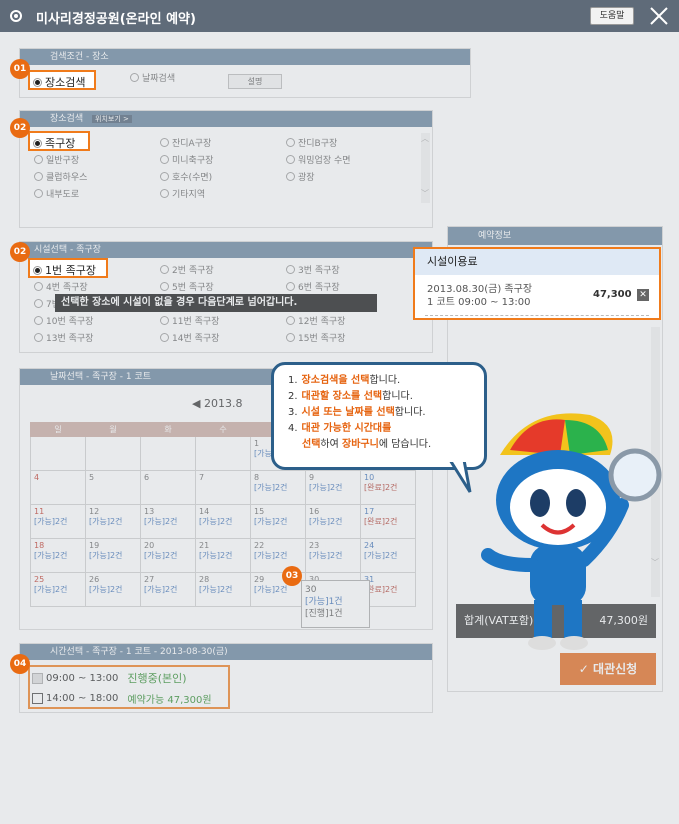 The width and height of the screenshot is (679, 824). What do you see at coordinates (311, 590) in the screenshot?
I see `selected-day: 30` at bounding box center [311, 590].